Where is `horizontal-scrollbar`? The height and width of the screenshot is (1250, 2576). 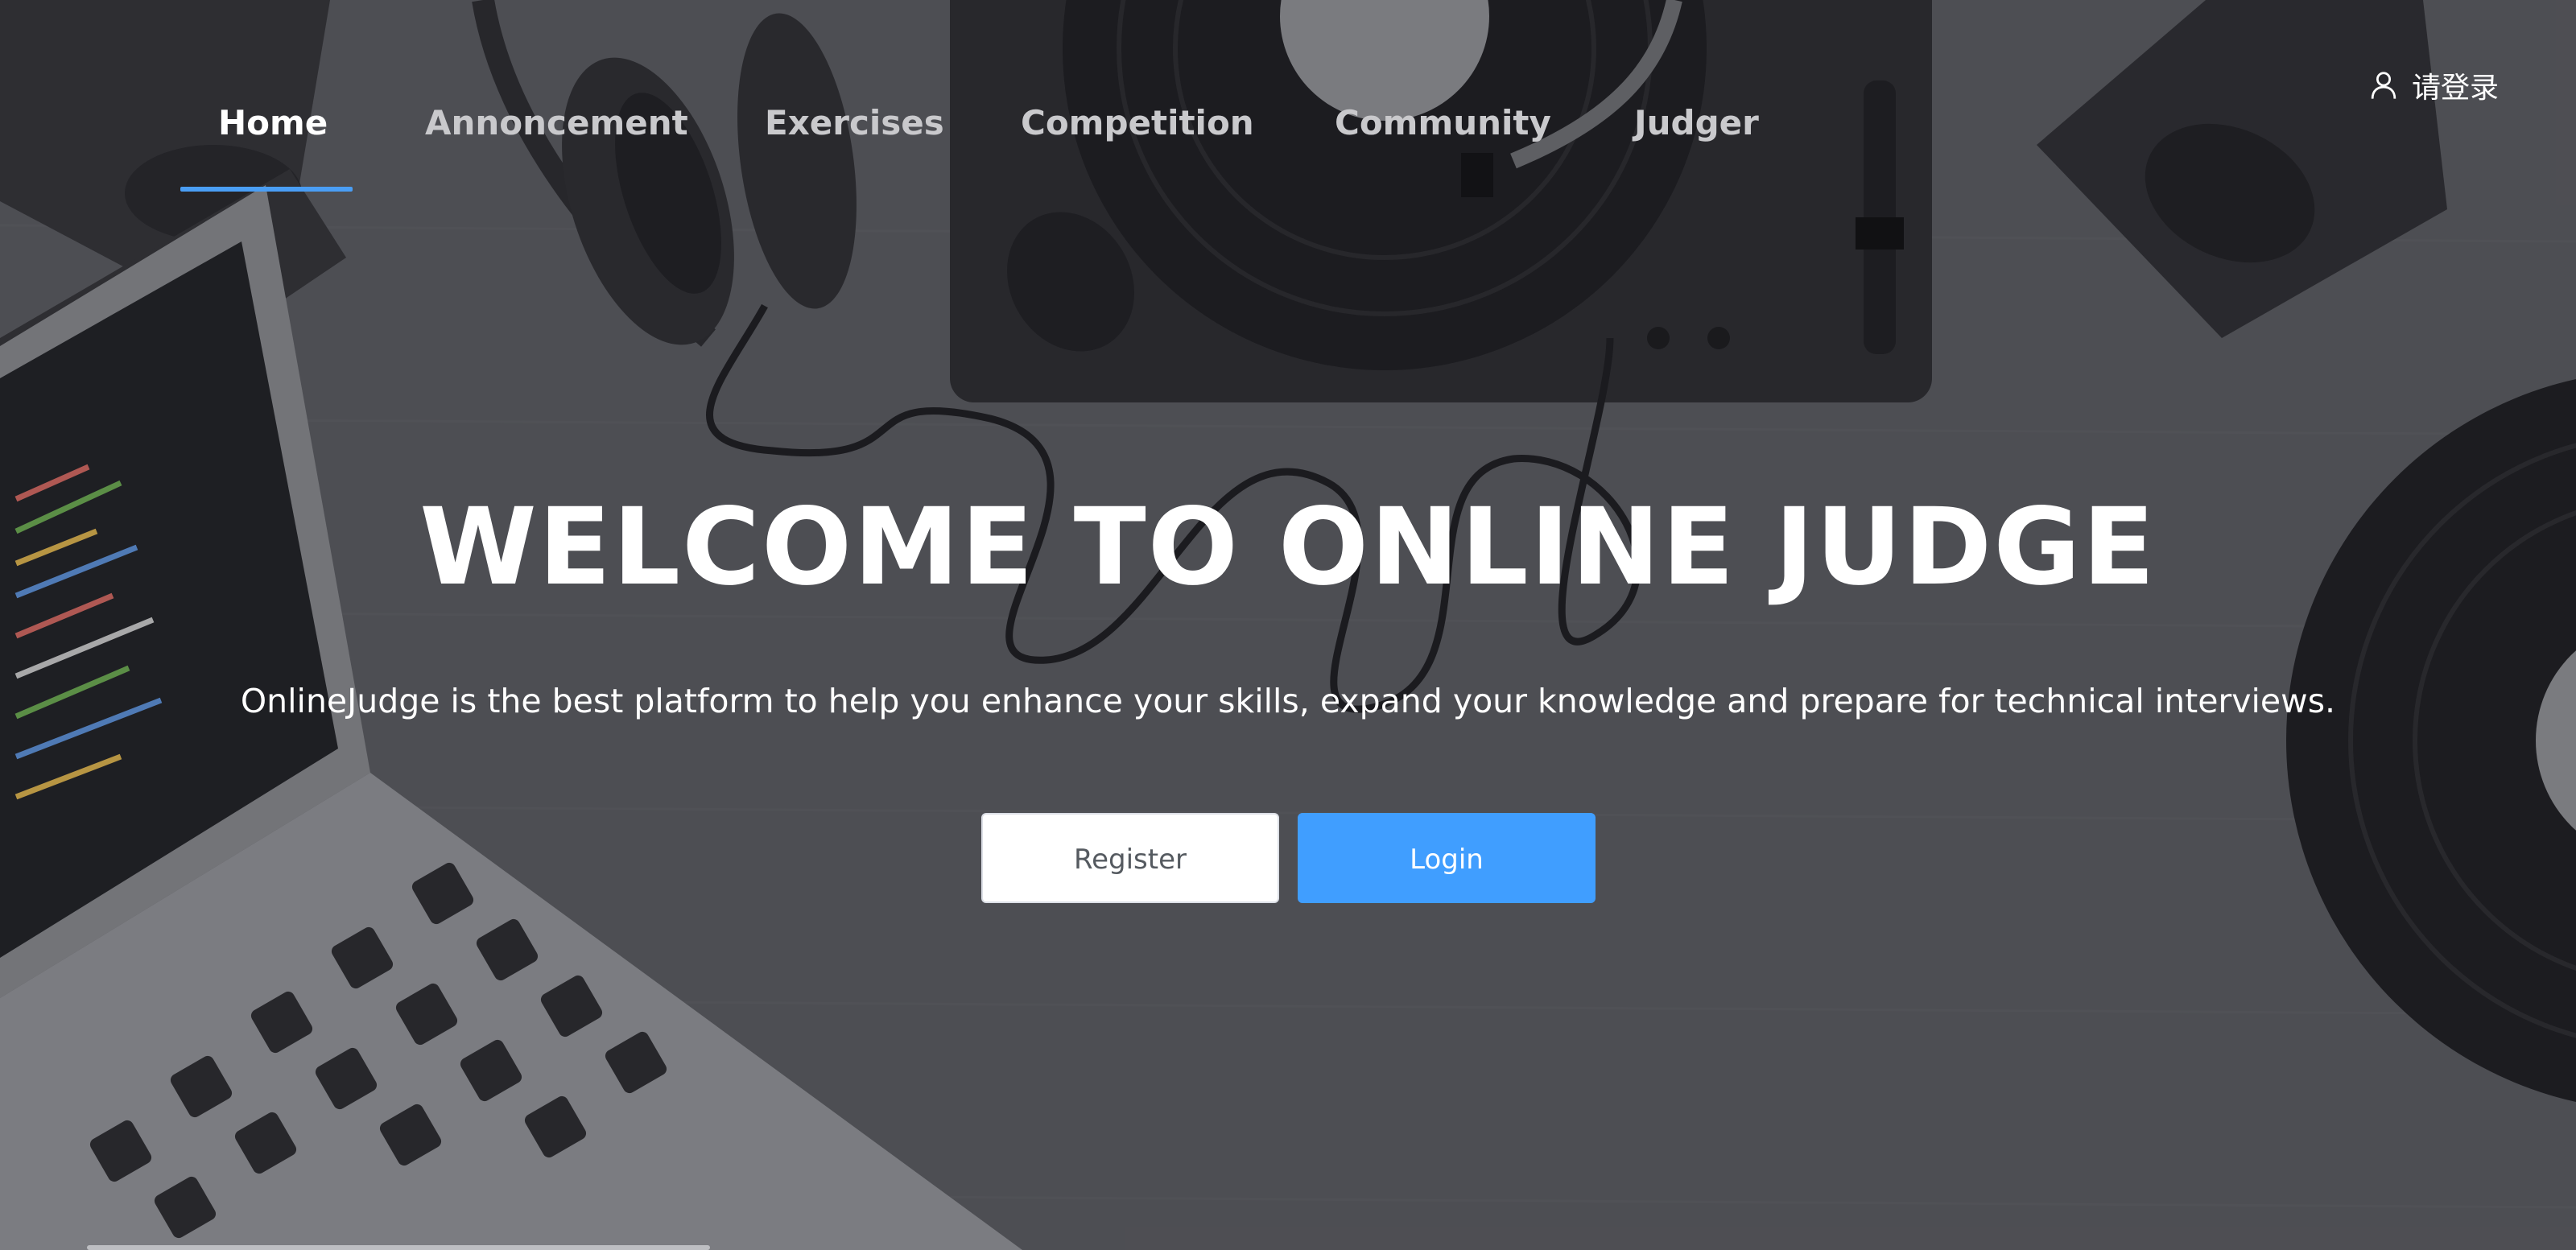
horizontal-scrollbar is located at coordinates (398, 1247).